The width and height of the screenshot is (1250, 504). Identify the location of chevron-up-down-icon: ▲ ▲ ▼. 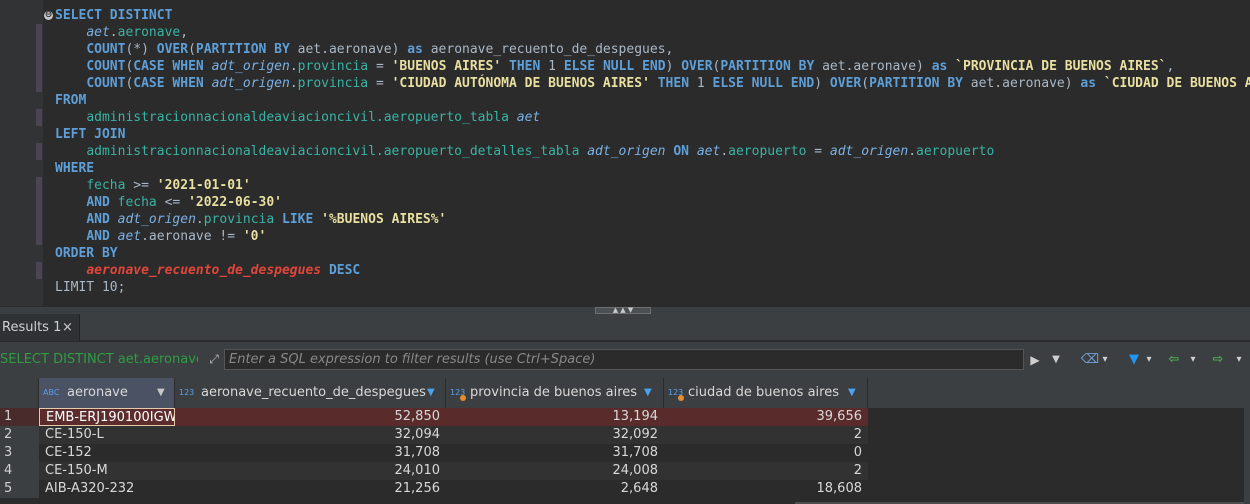
(623, 310).